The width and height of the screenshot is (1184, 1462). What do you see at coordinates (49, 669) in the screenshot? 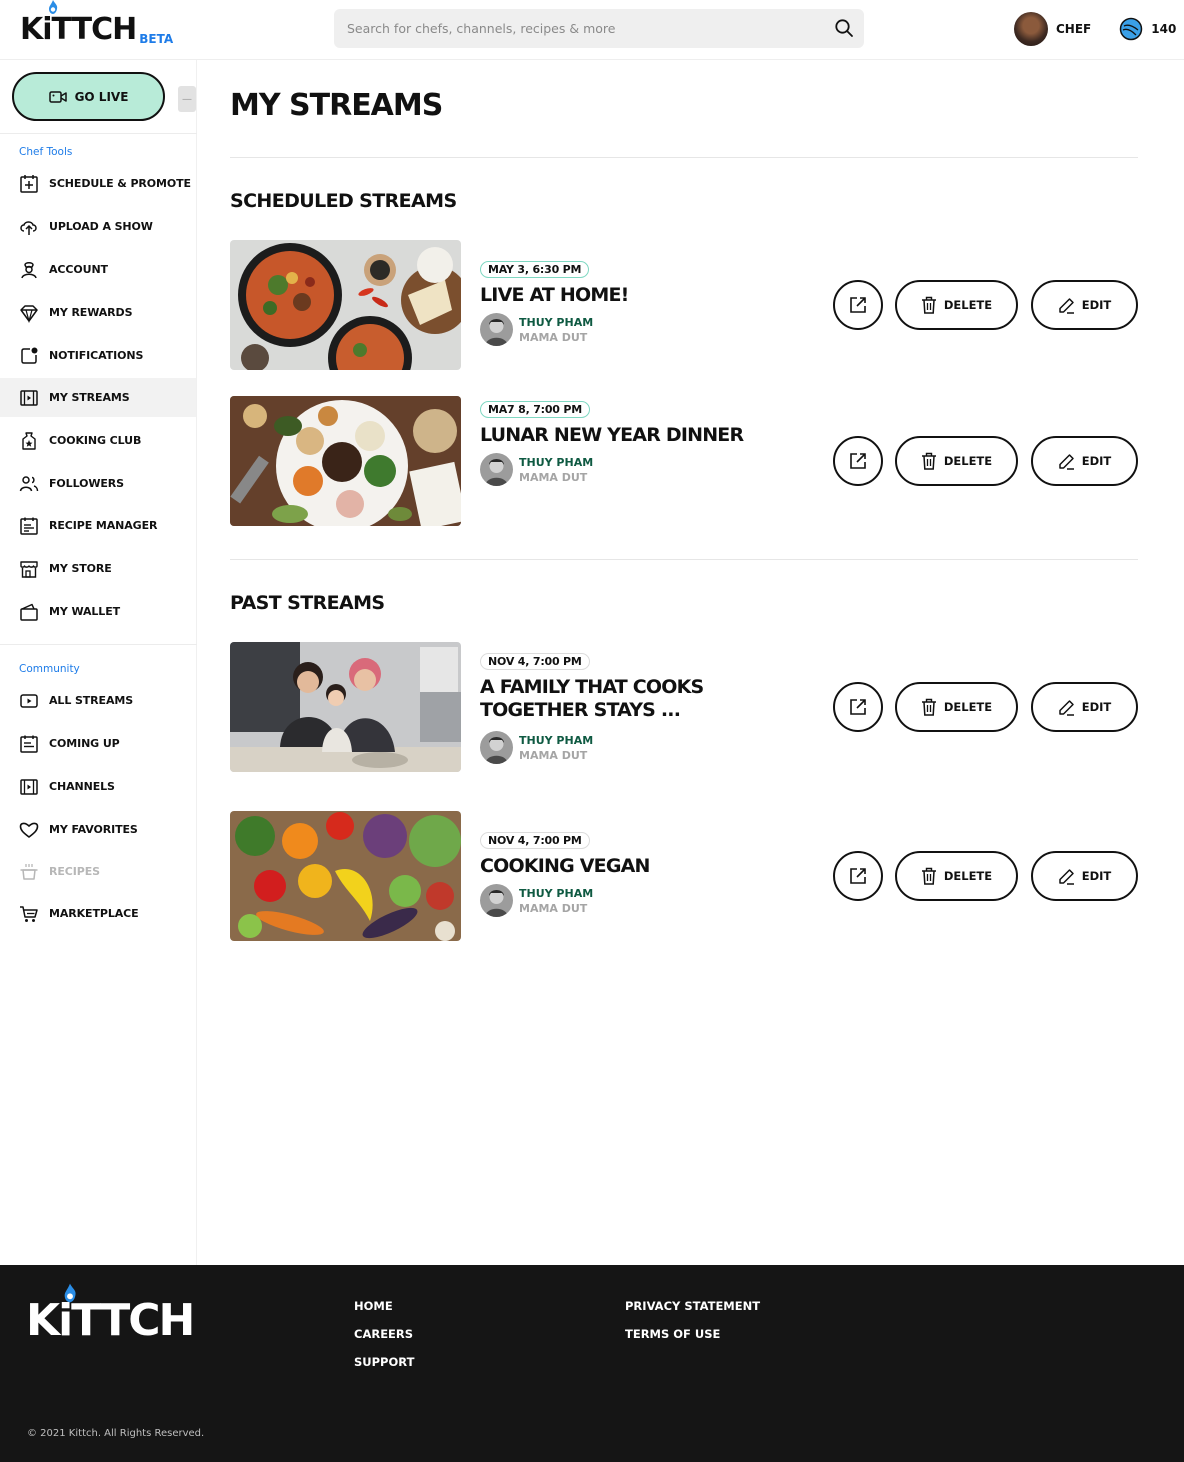
I see `section-heading-community: Community` at bounding box center [49, 669].